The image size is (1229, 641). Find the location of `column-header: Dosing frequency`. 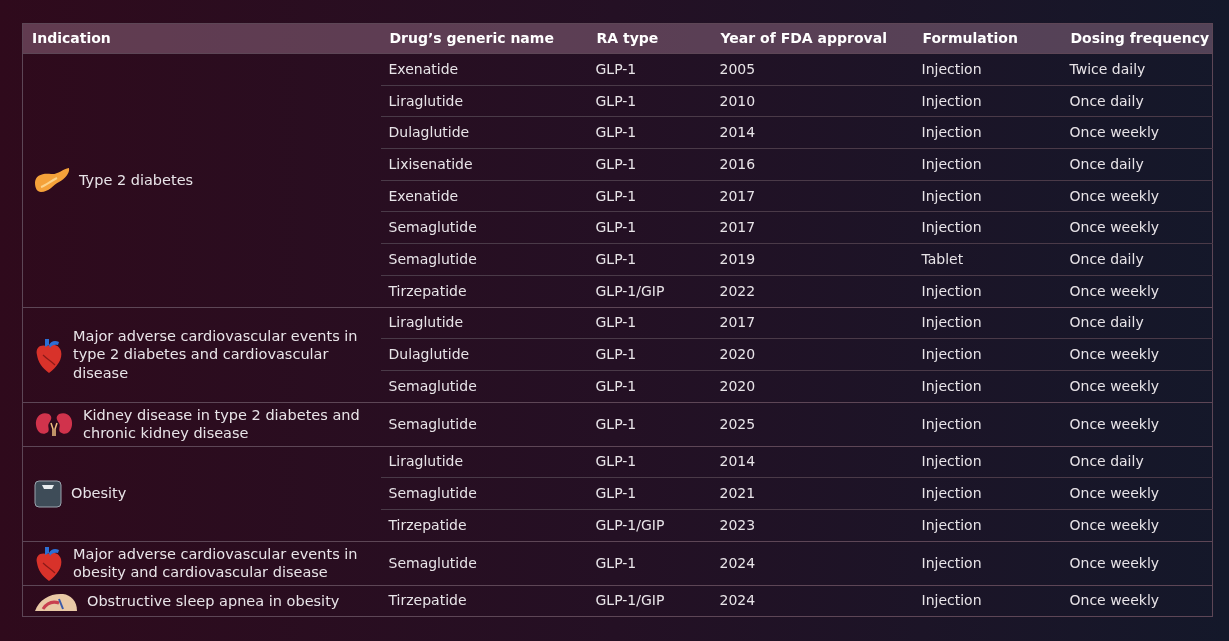

column-header: Dosing frequency is located at coordinates (1137, 38).